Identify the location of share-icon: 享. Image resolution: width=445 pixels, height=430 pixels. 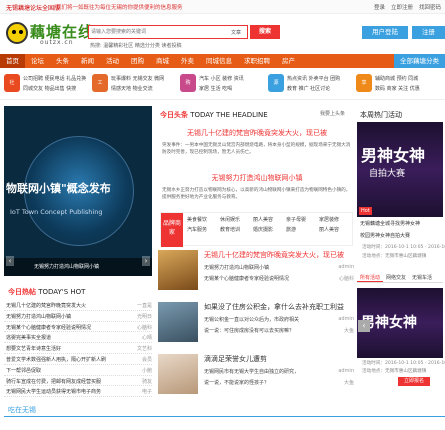
(364, 83).